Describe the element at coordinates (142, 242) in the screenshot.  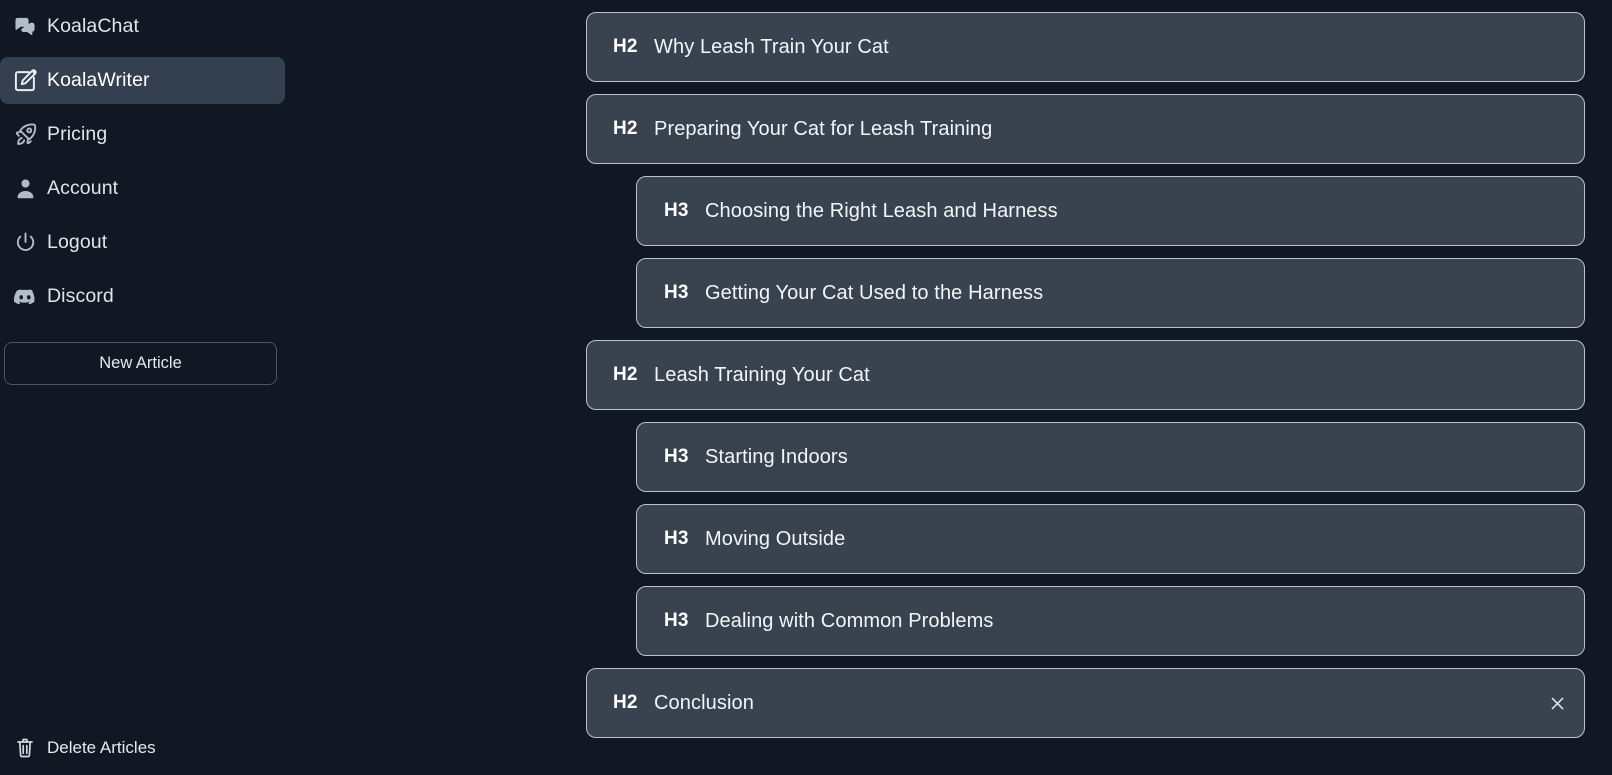
I see `sidebar-item-logout: Logout` at that location.